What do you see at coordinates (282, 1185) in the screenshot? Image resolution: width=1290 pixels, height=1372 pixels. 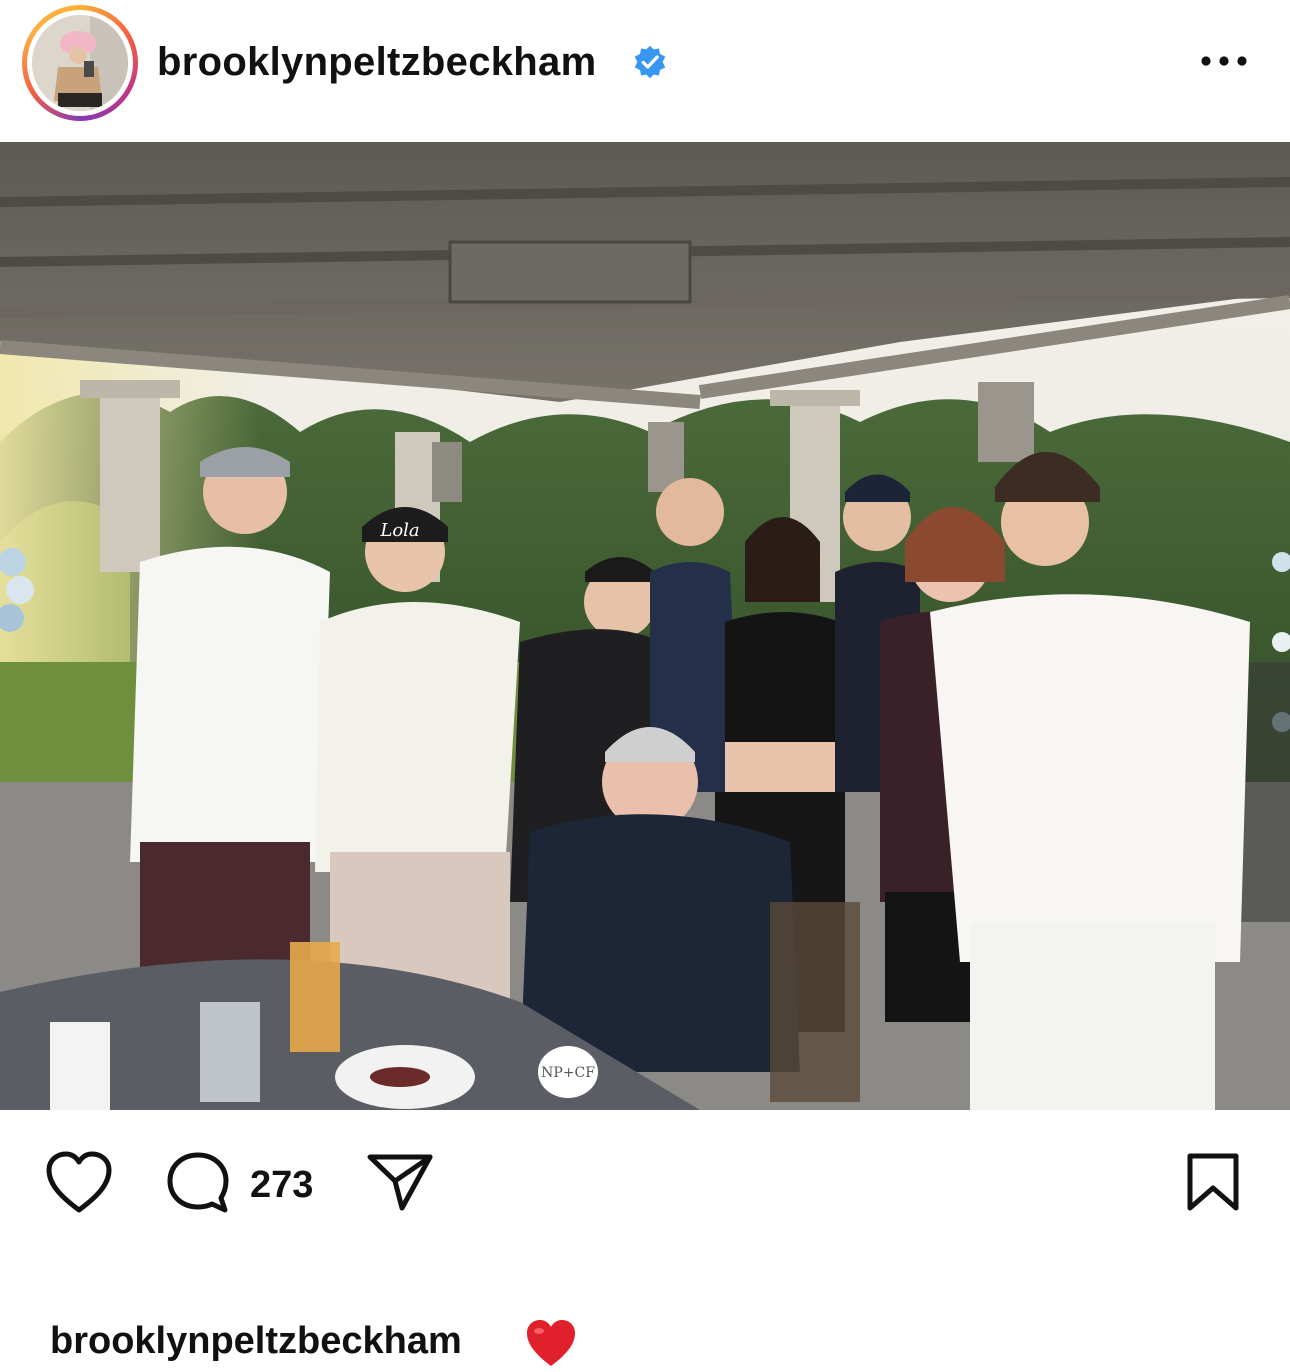 I see `comment-count: 273` at bounding box center [282, 1185].